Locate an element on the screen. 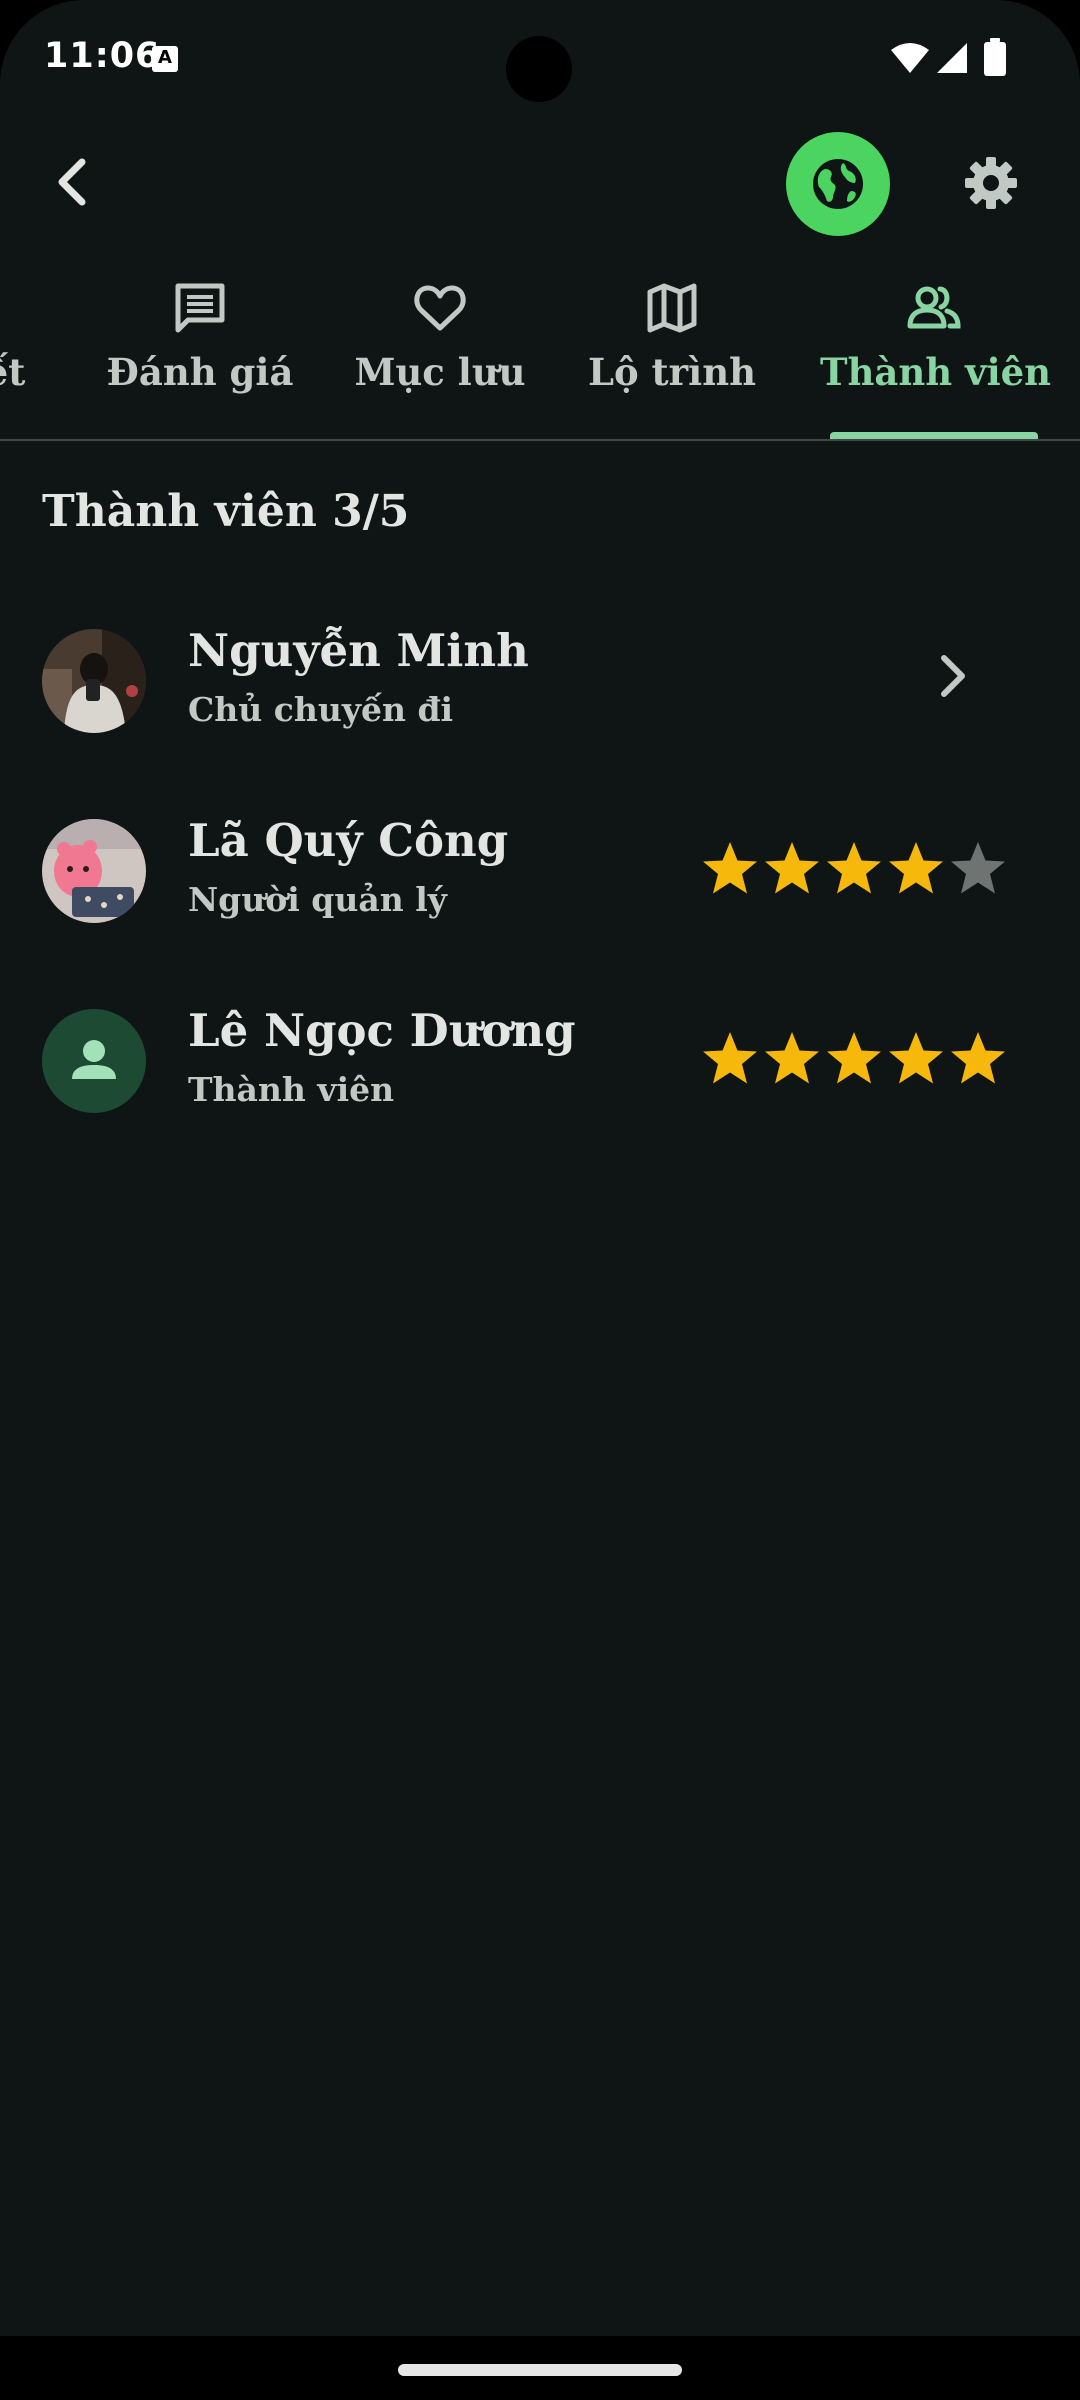  star-empty-icon is located at coordinates (978, 869).